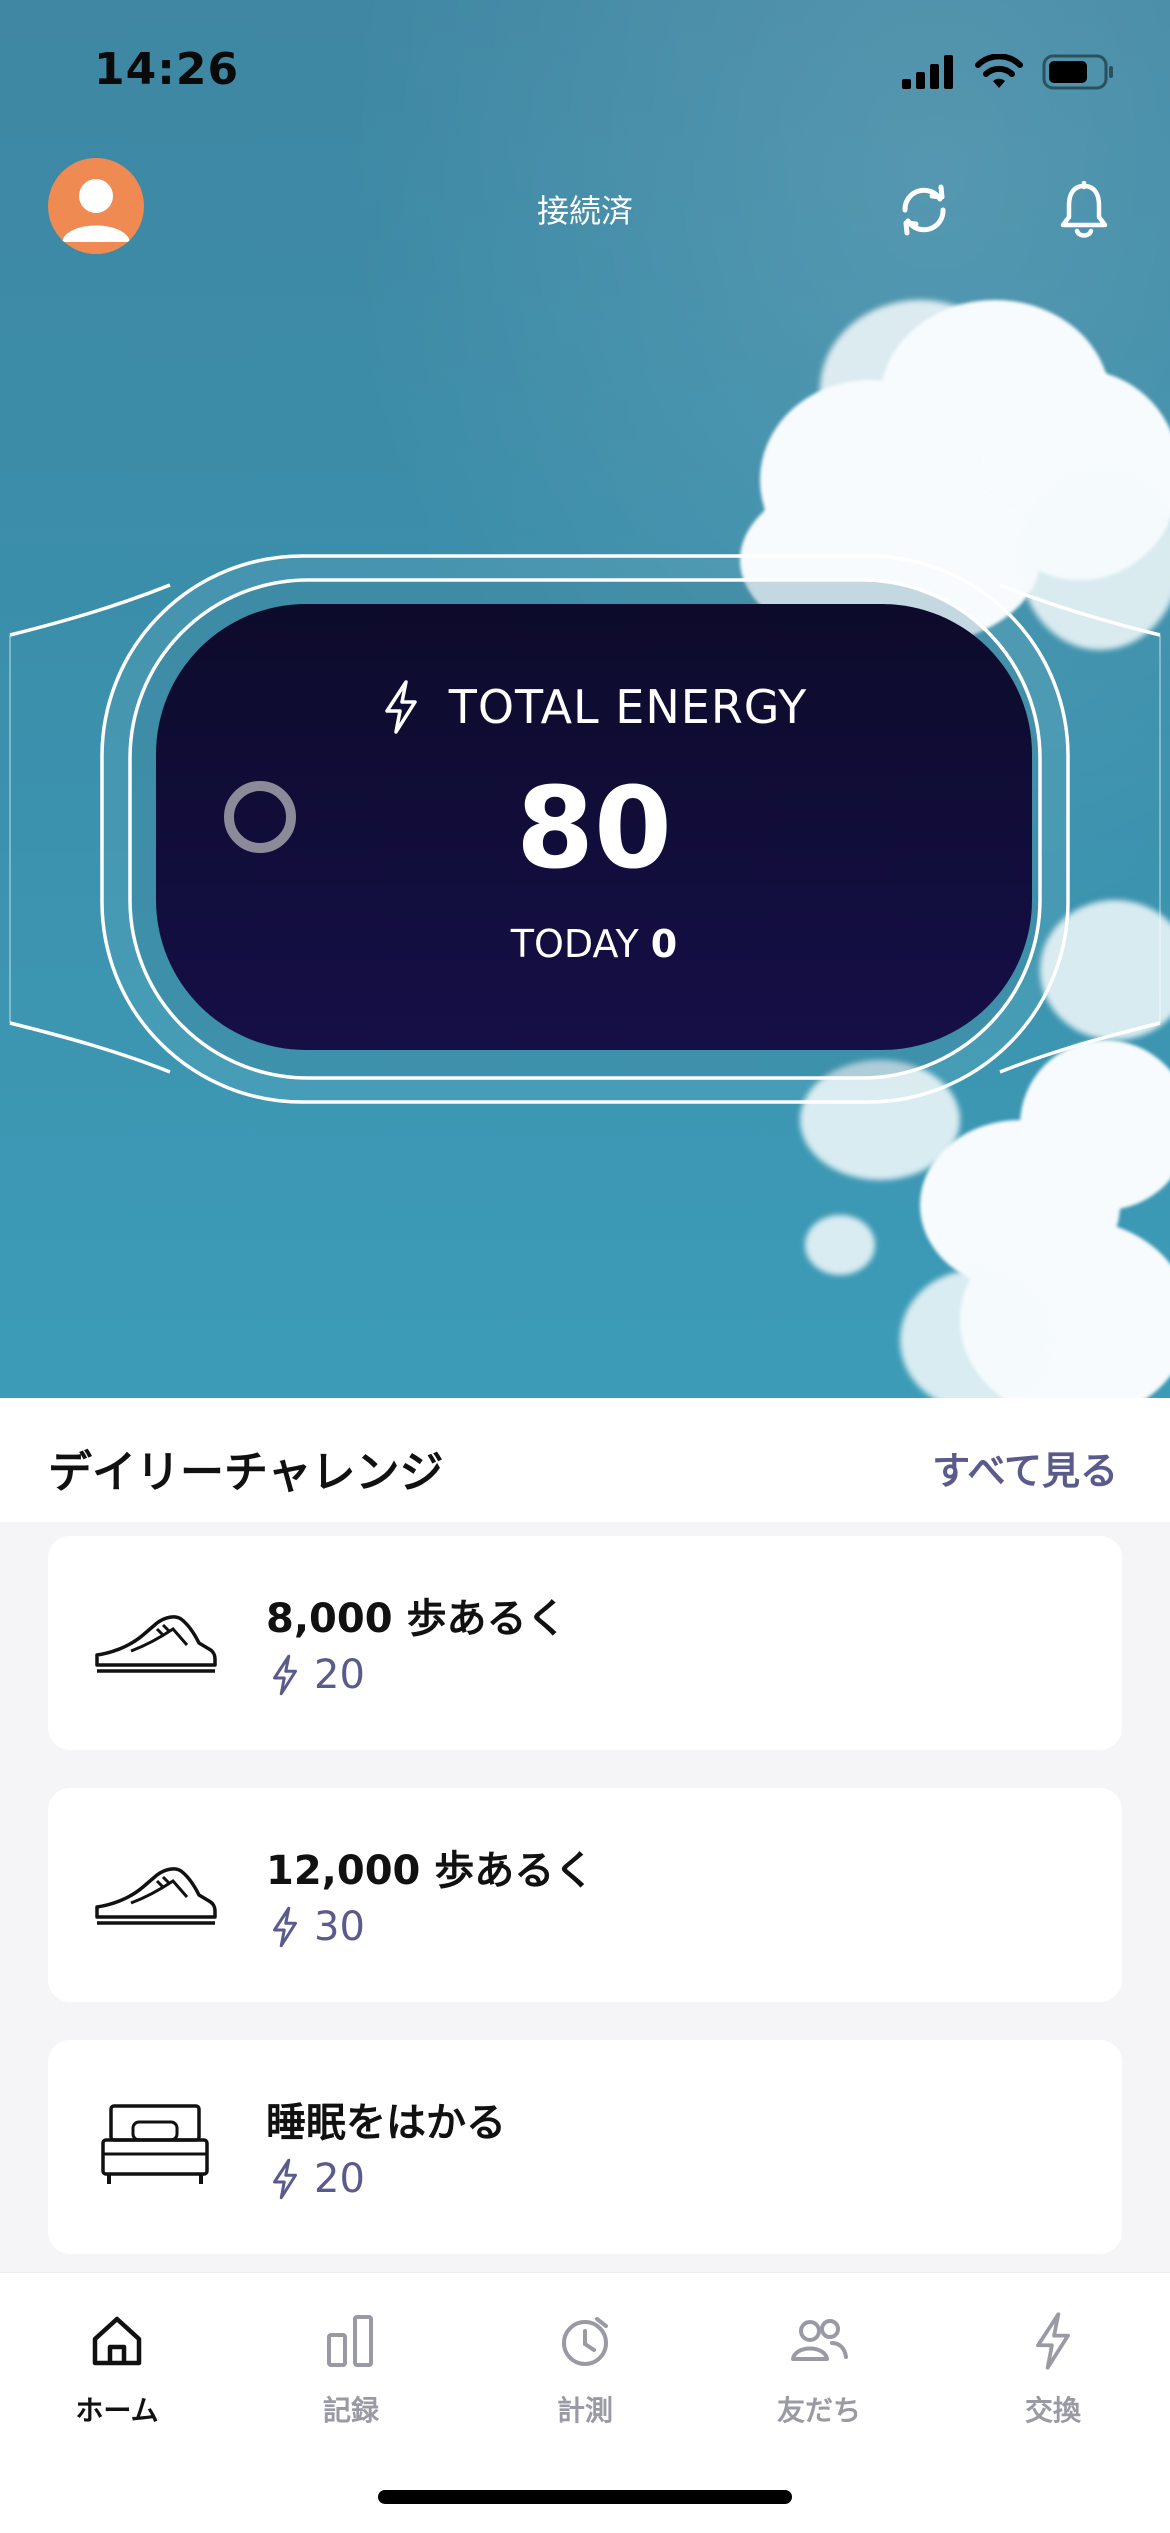  Describe the element at coordinates (155, 2144) in the screenshot. I see `bed-icon` at that location.